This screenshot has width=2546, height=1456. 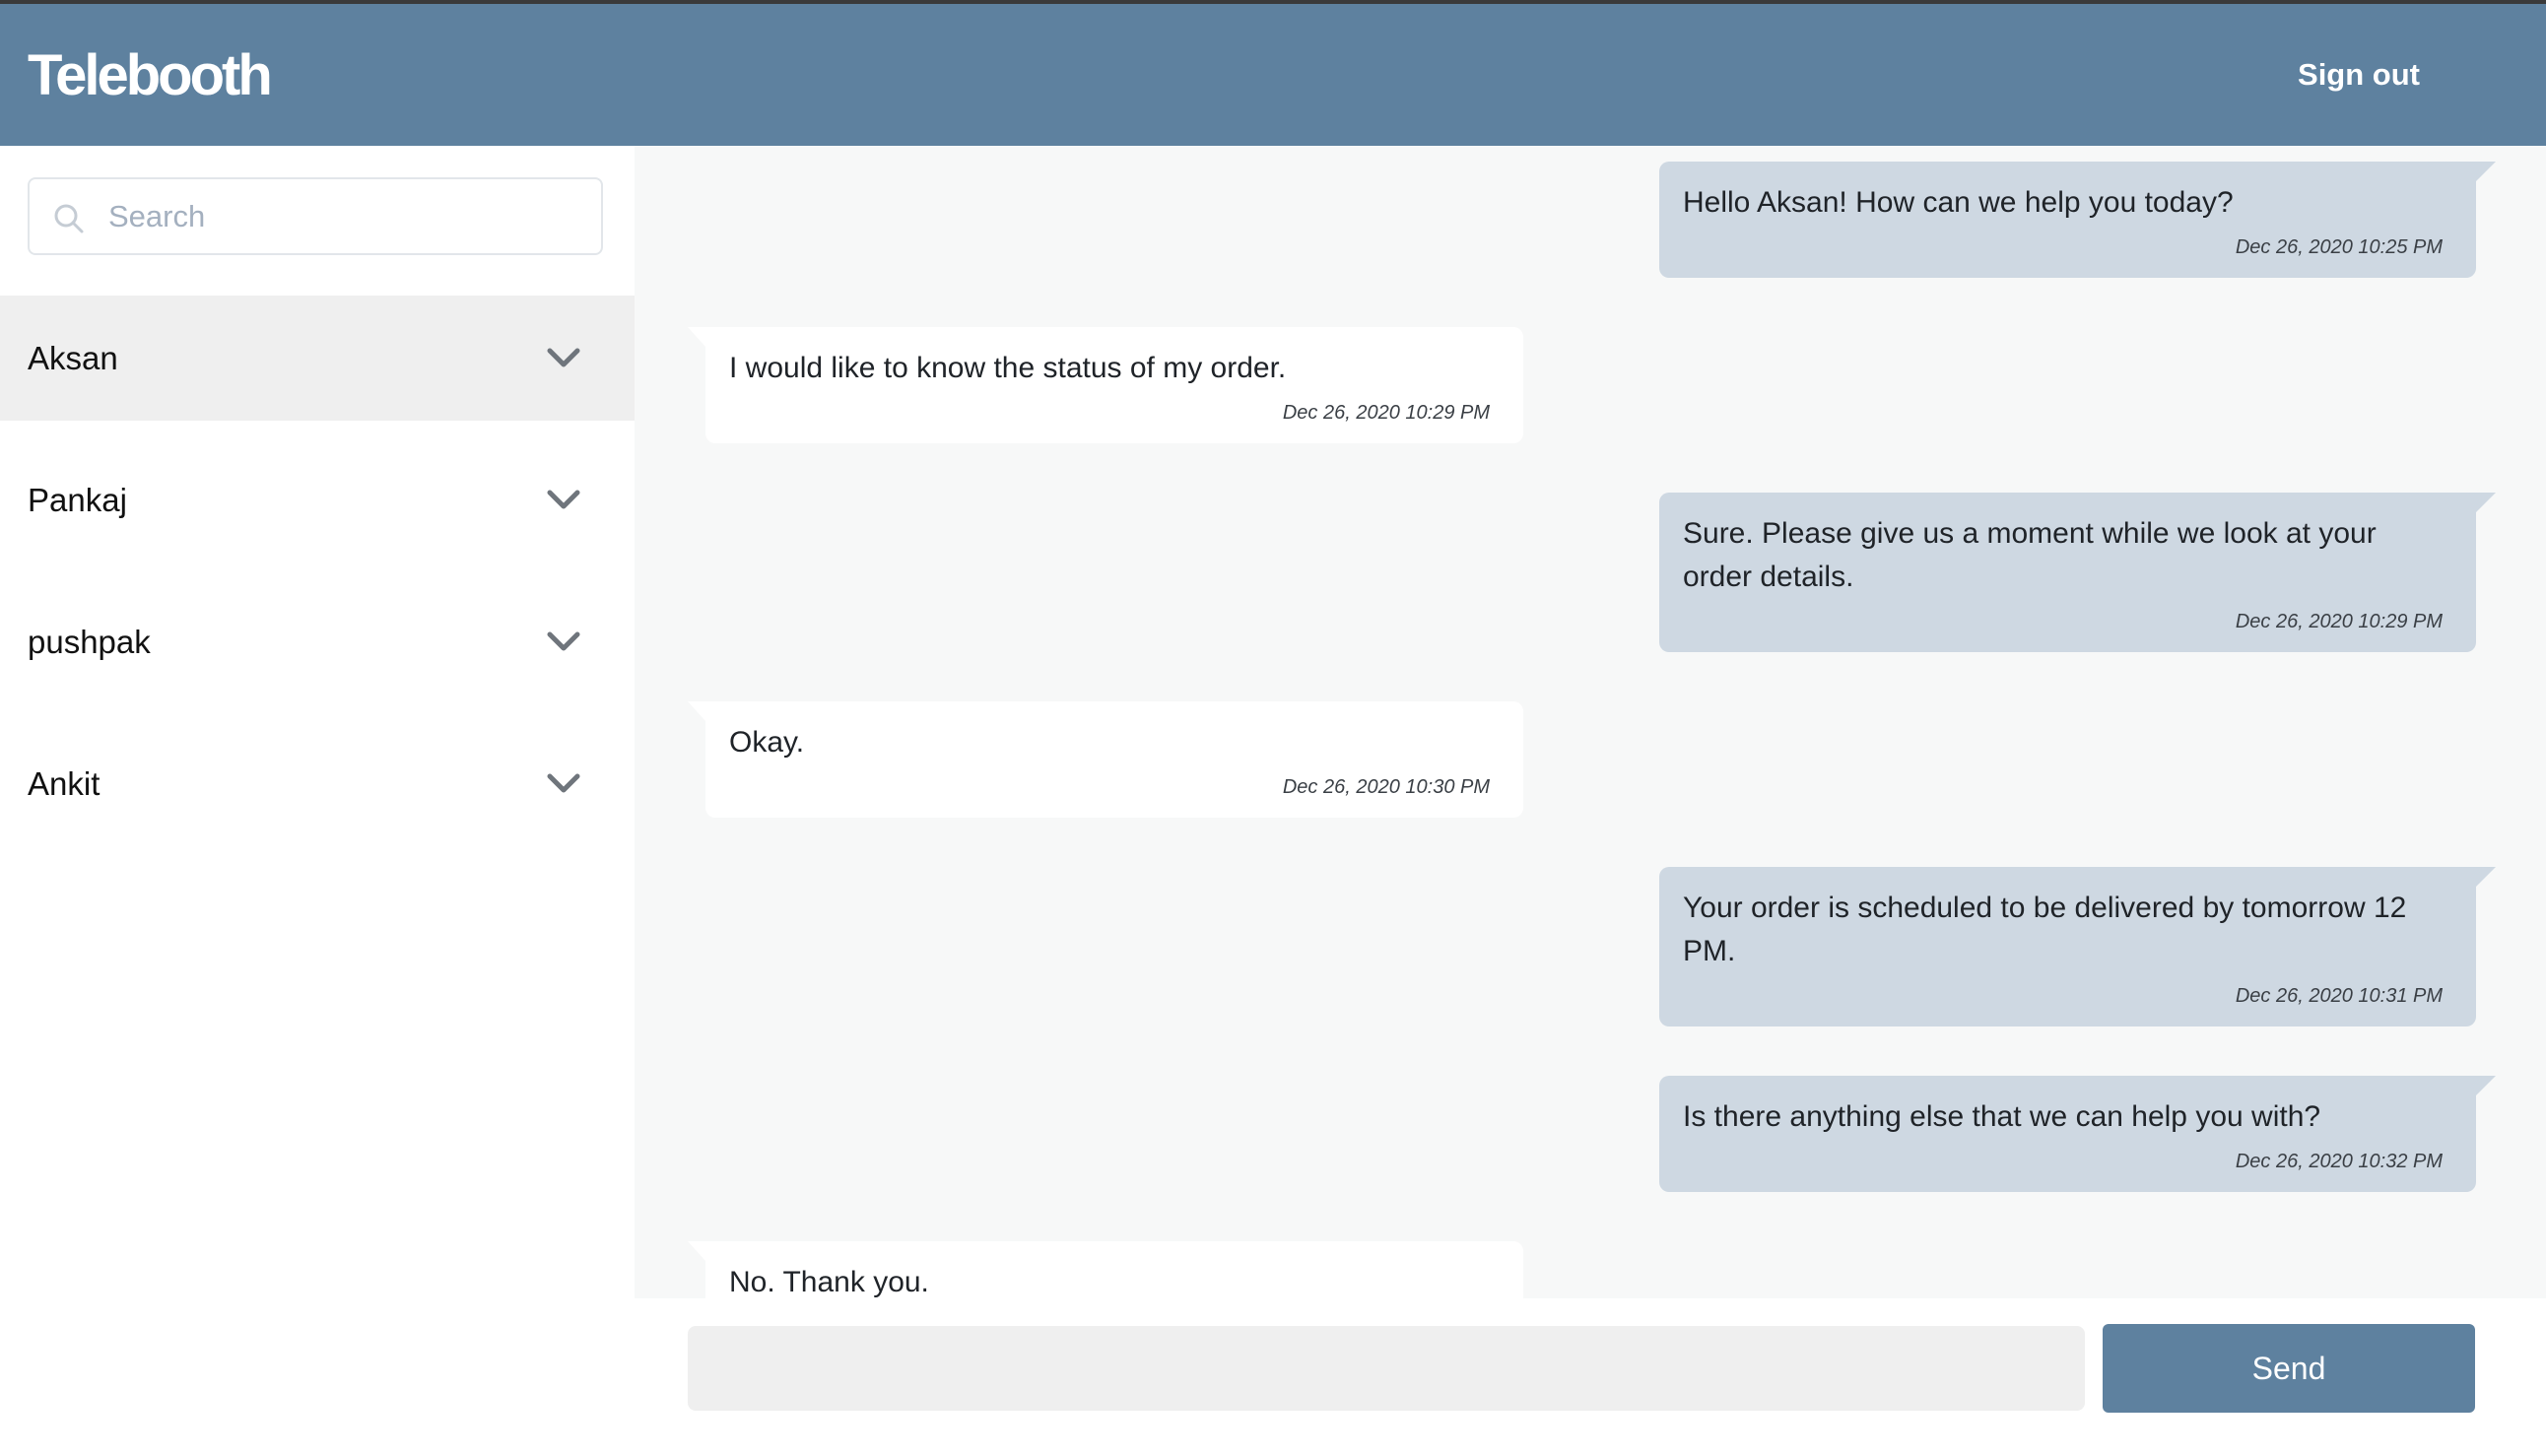 I want to click on message-timestamp: Dec 26, 2020 10:25 PM, so click(x=2339, y=247).